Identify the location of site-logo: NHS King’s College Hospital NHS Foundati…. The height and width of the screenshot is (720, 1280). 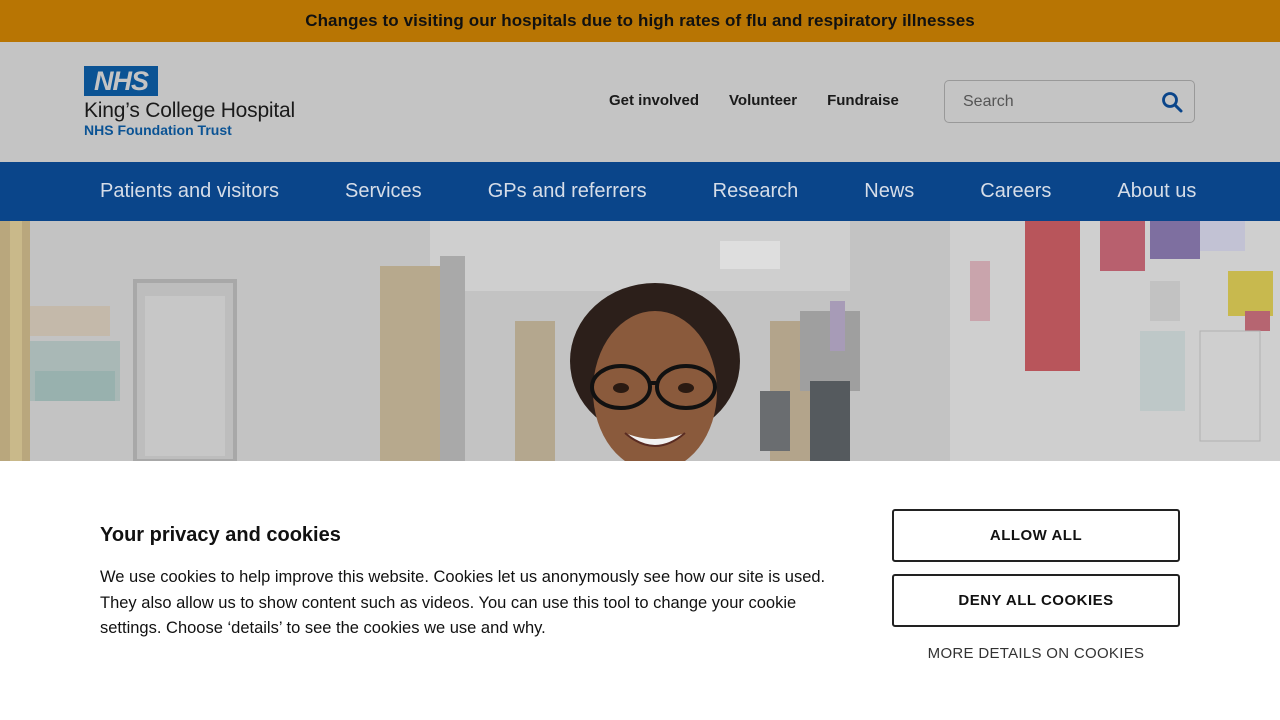
(204, 104).